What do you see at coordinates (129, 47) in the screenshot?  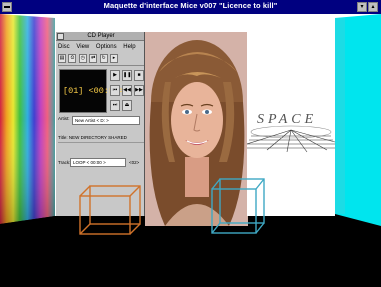 I see `menu-help: Help` at bounding box center [129, 47].